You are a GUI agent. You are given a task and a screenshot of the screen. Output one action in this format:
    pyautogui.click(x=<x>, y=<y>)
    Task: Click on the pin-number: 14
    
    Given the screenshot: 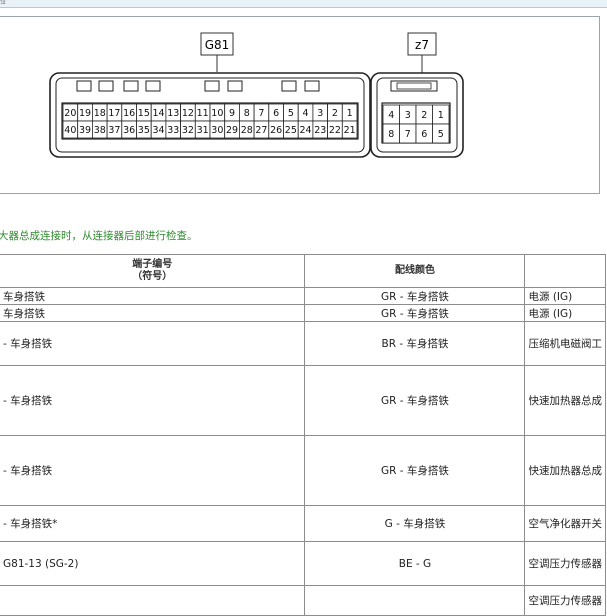 What is the action you would take?
    pyautogui.click(x=159, y=113)
    